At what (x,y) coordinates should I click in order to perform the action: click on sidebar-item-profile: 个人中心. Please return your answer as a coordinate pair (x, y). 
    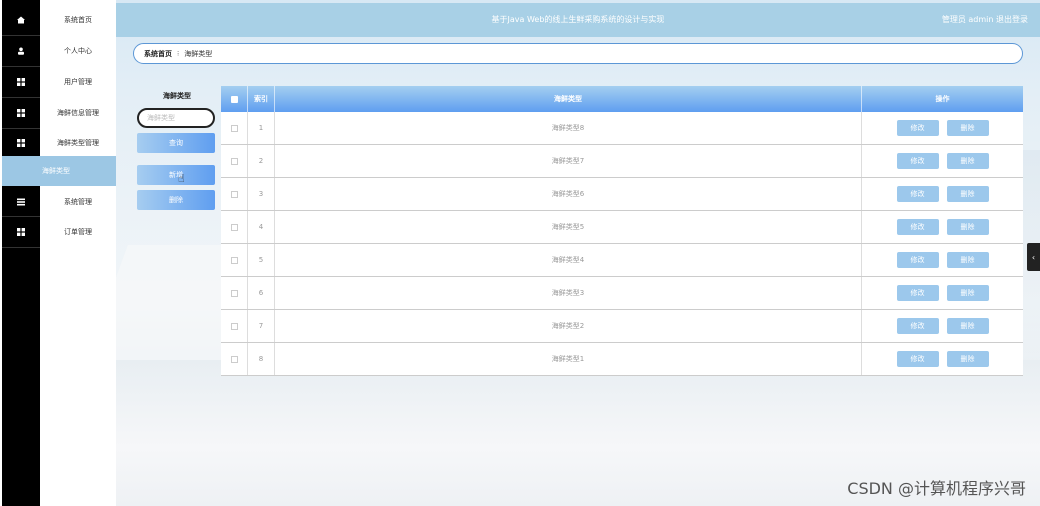
    Looking at the image, I should click on (58, 50).